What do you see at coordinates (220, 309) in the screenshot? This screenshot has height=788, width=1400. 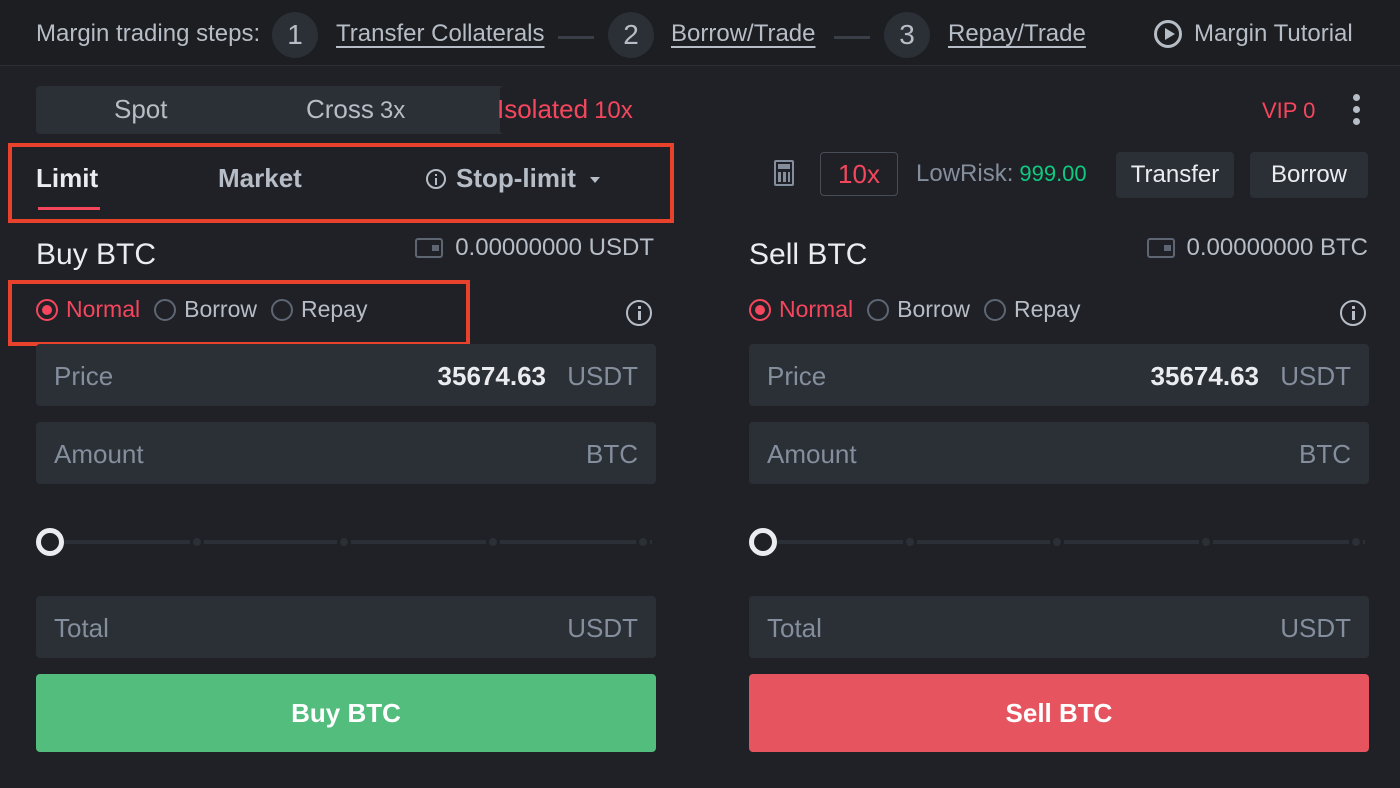 I see `radio-label: Borrow` at bounding box center [220, 309].